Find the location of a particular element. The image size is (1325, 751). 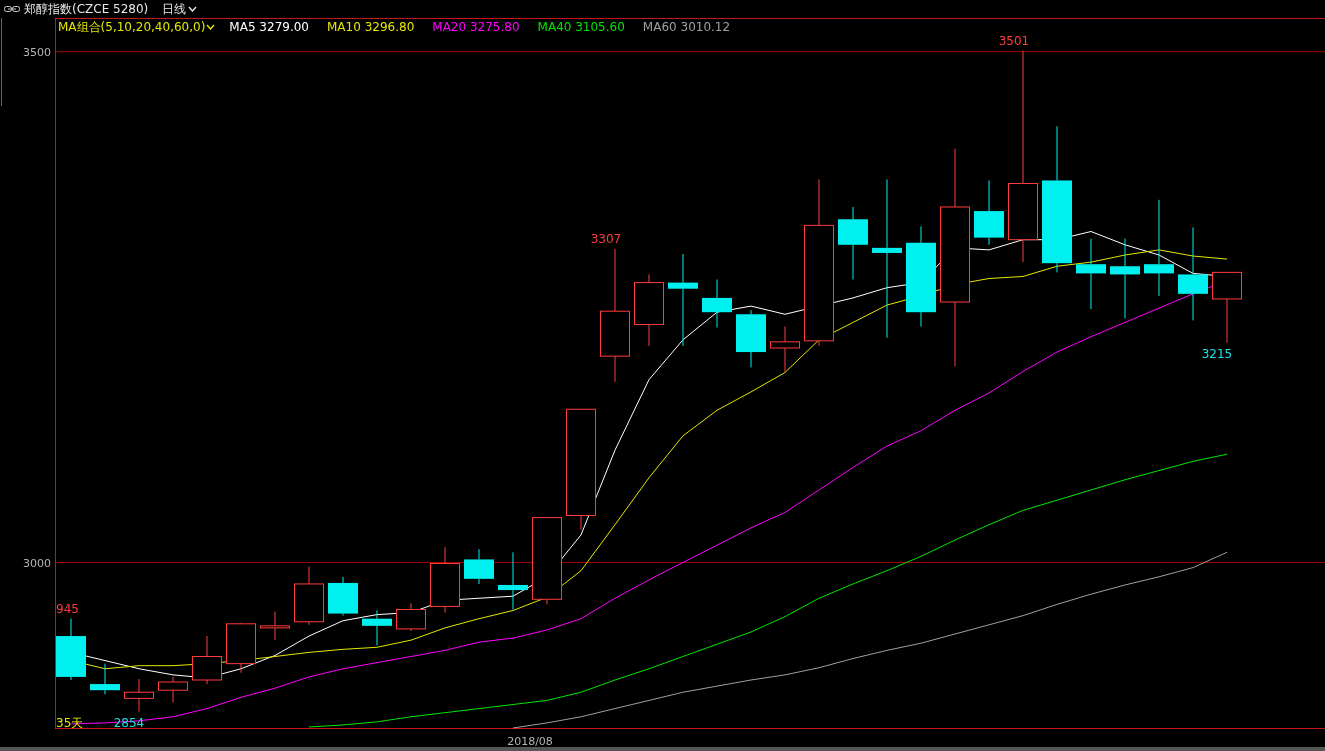

legend-item: MA5 3279.00 is located at coordinates (269, 27).